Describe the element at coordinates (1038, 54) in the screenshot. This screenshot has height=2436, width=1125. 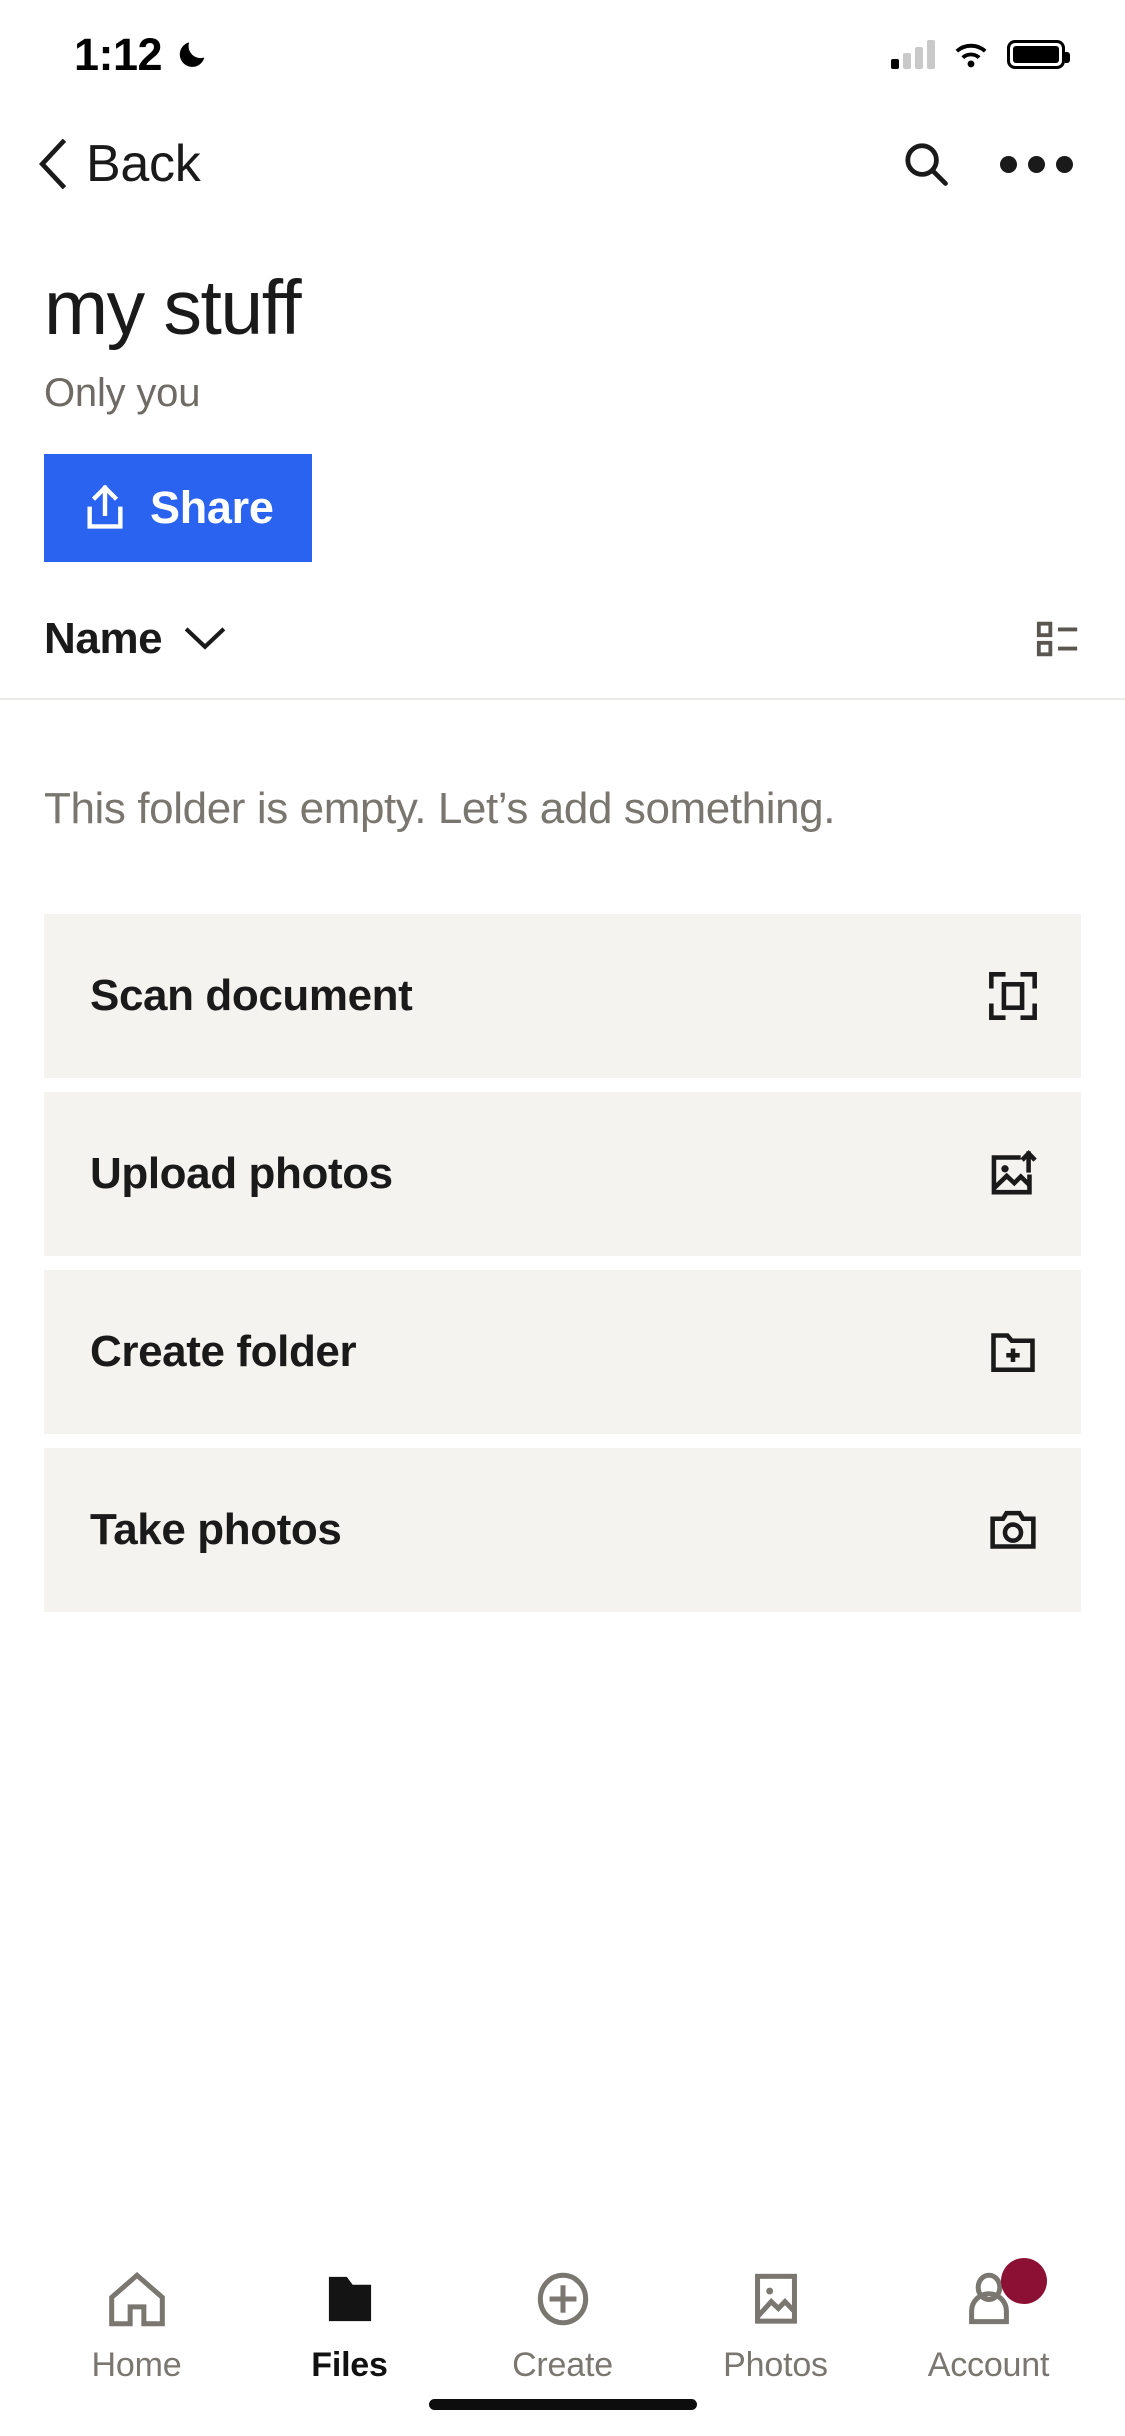
I see `battery-icon` at that location.